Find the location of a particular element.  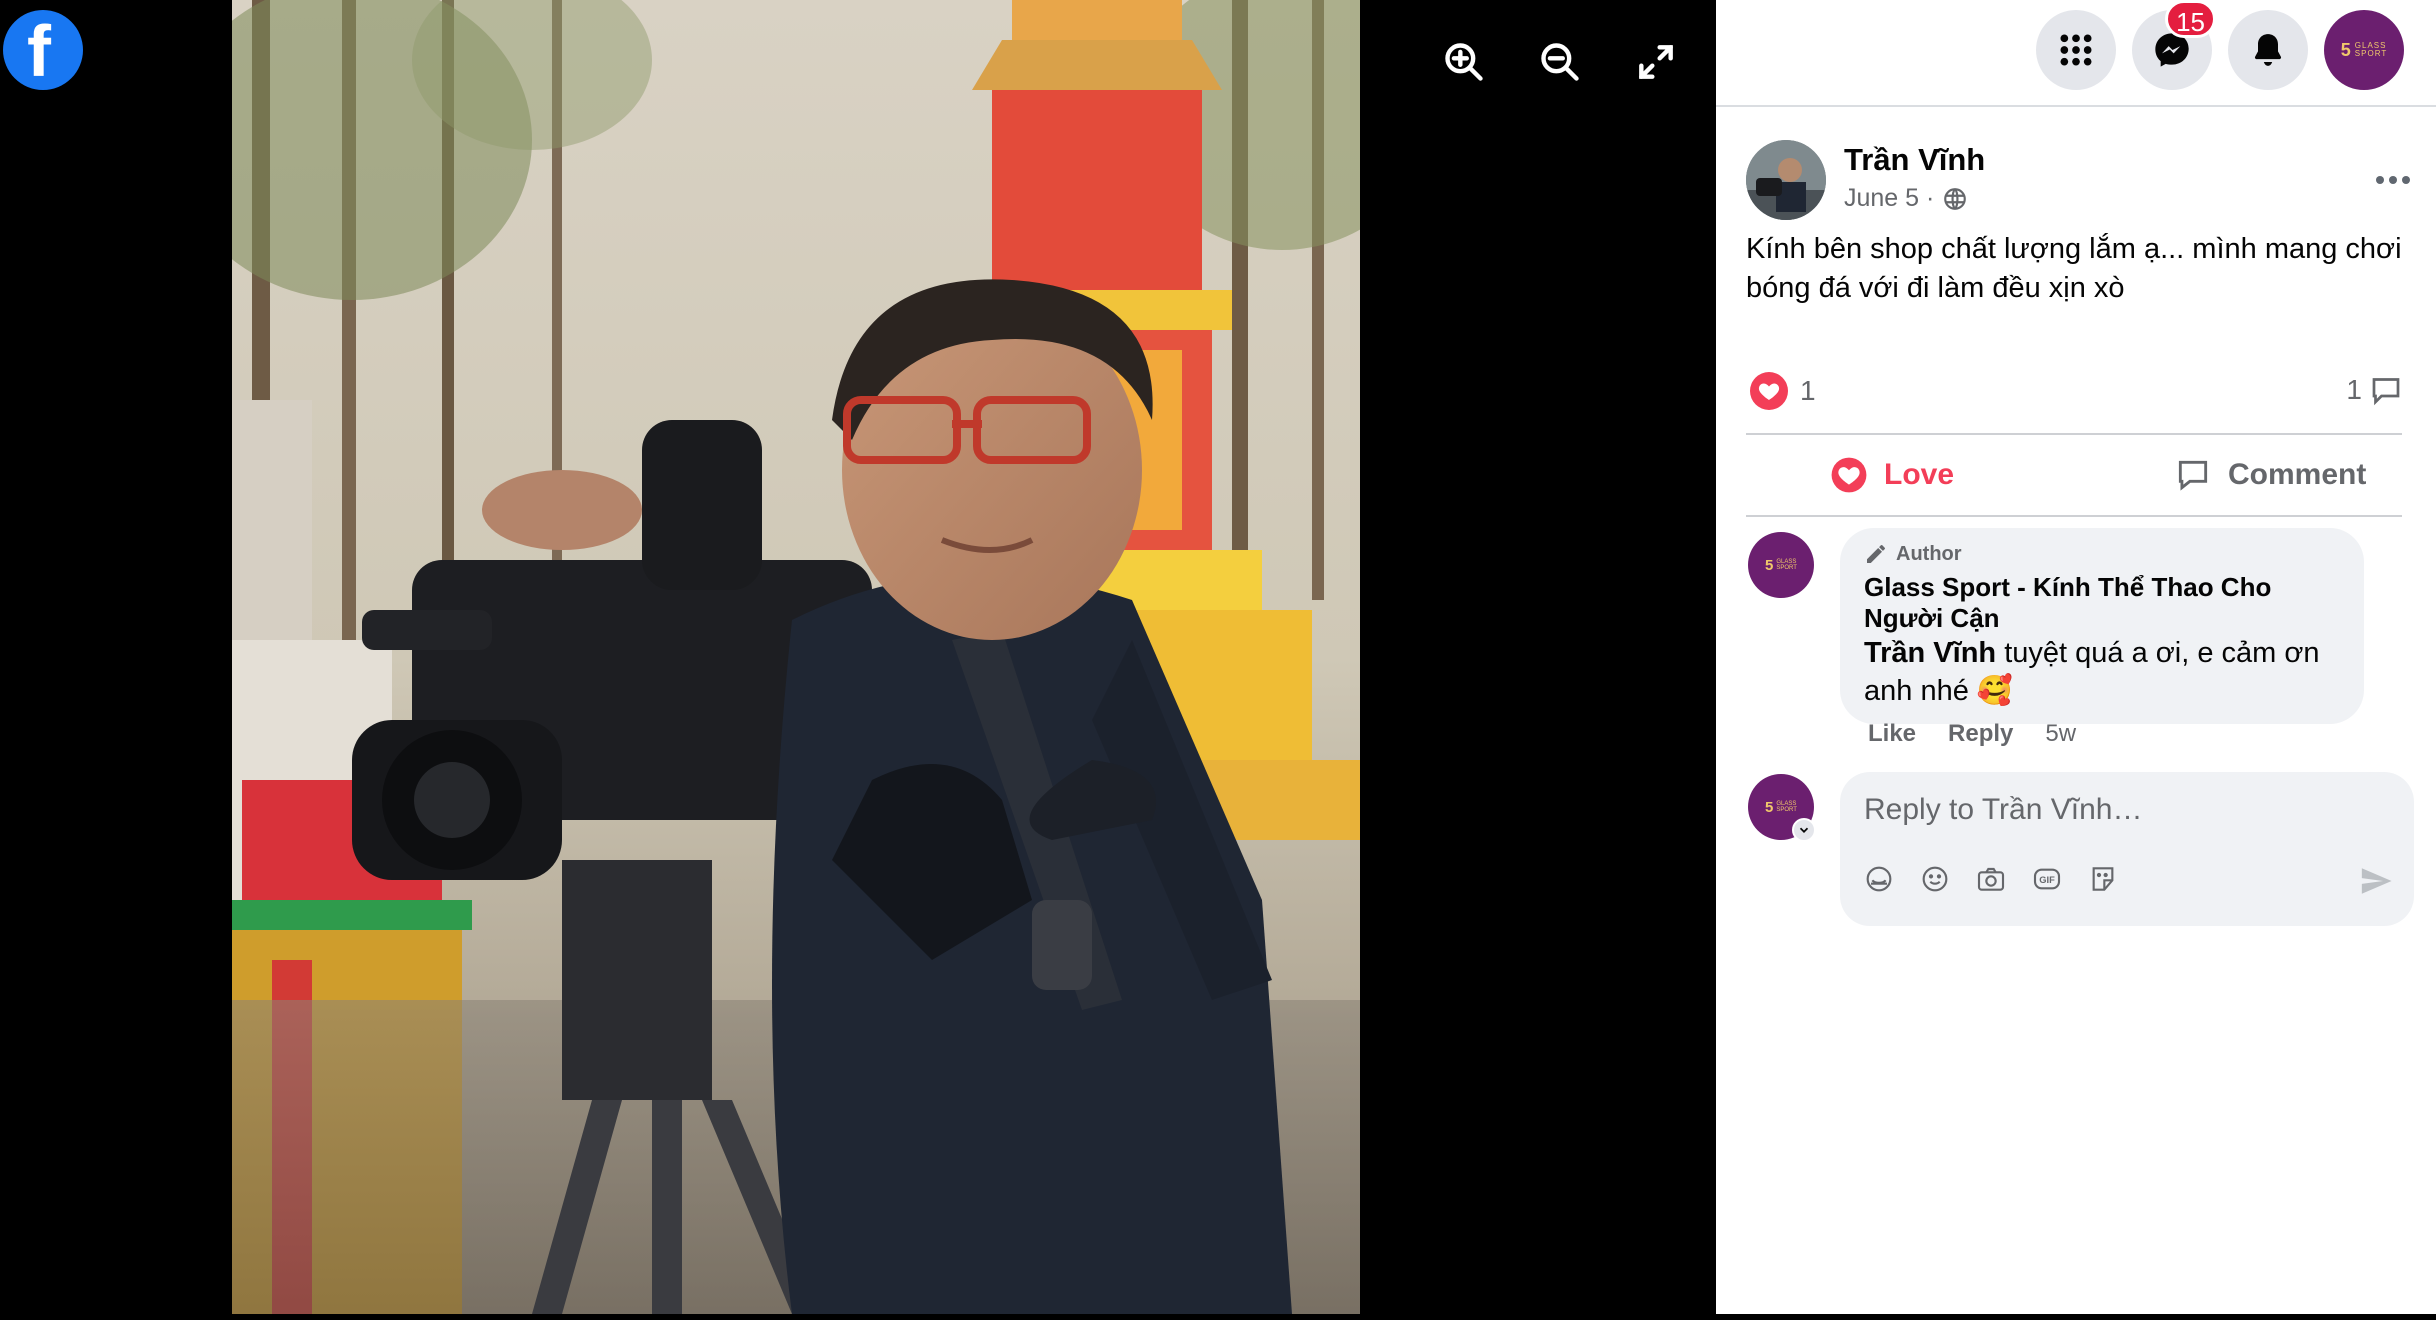

zoom-out-icon is located at coordinates (1560, 62).